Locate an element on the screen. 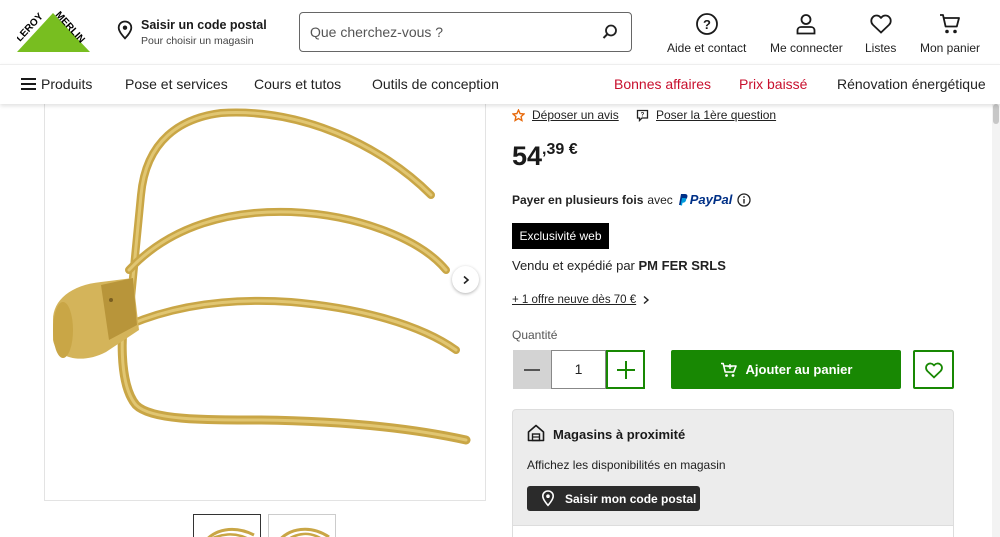  lists-button: Listes is located at coordinates (880, 33).